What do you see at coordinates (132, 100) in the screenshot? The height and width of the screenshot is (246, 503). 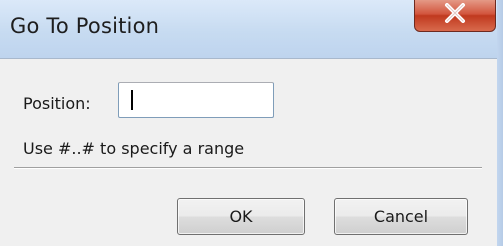 I see `text-caret` at bounding box center [132, 100].